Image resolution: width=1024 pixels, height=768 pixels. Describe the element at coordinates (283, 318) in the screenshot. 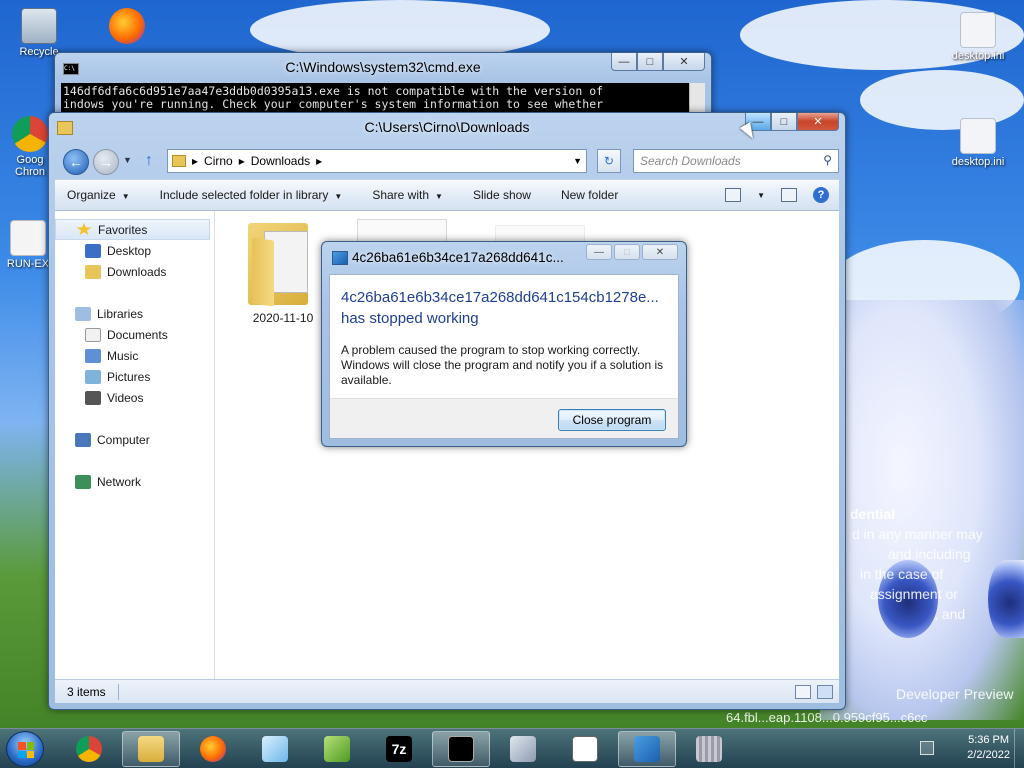

I see `file-name: 2020-11-10` at that location.